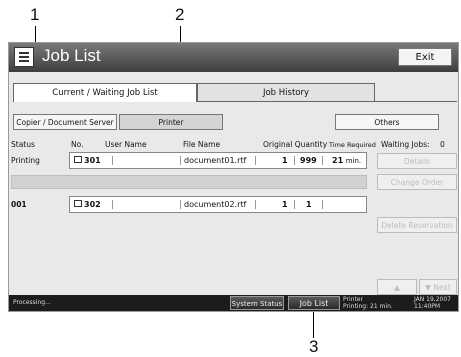 The height and width of the screenshot is (357, 461). What do you see at coordinates (71, 55) in the screenshot?
I see `window-title: Job List` at bounding box center [71, 55].